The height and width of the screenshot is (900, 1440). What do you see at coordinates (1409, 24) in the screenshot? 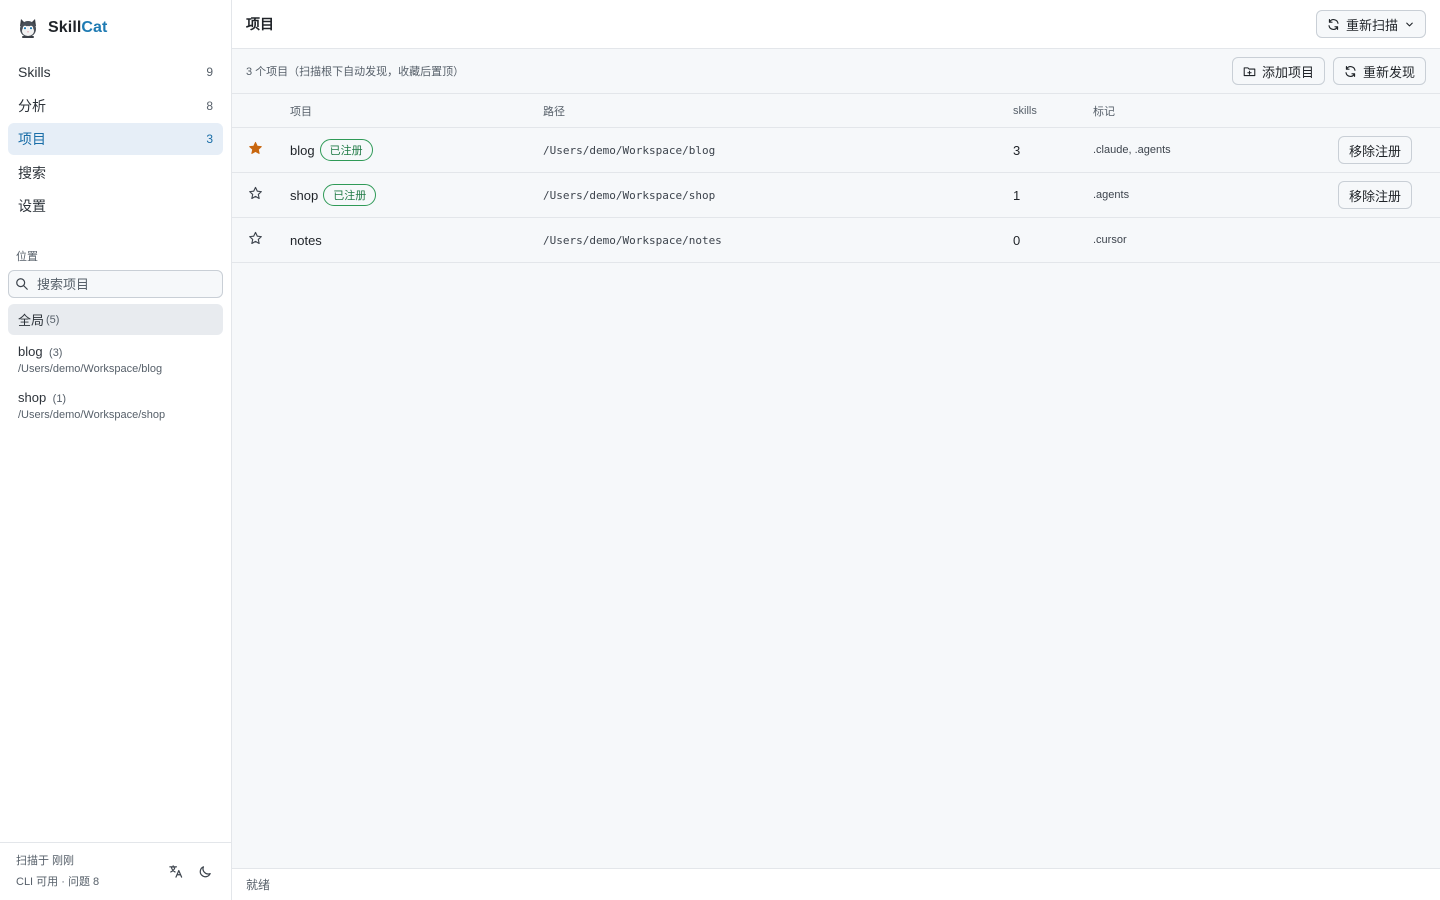
I see `chevron-down-icon` at bounding box center [1409, 24].